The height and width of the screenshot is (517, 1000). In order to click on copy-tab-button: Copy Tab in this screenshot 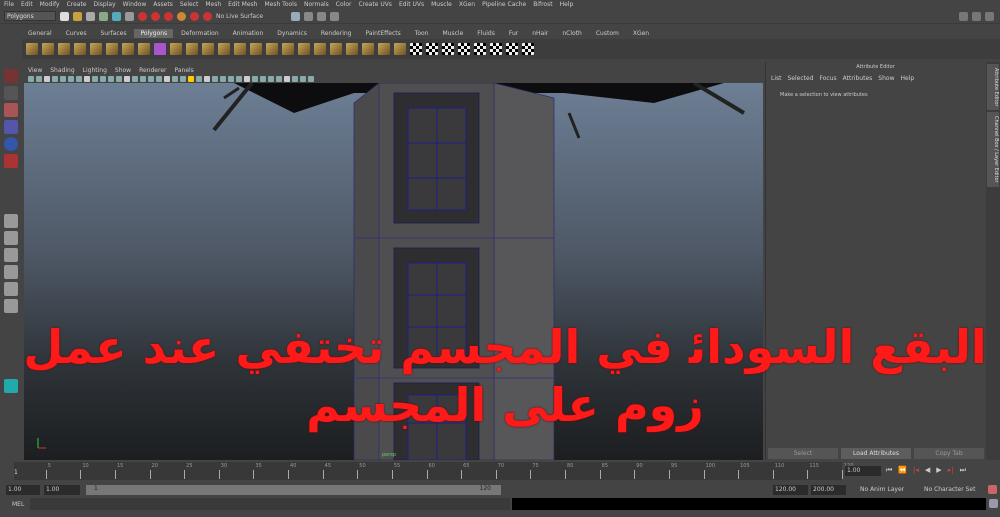, I will do `click(949, 453)`.